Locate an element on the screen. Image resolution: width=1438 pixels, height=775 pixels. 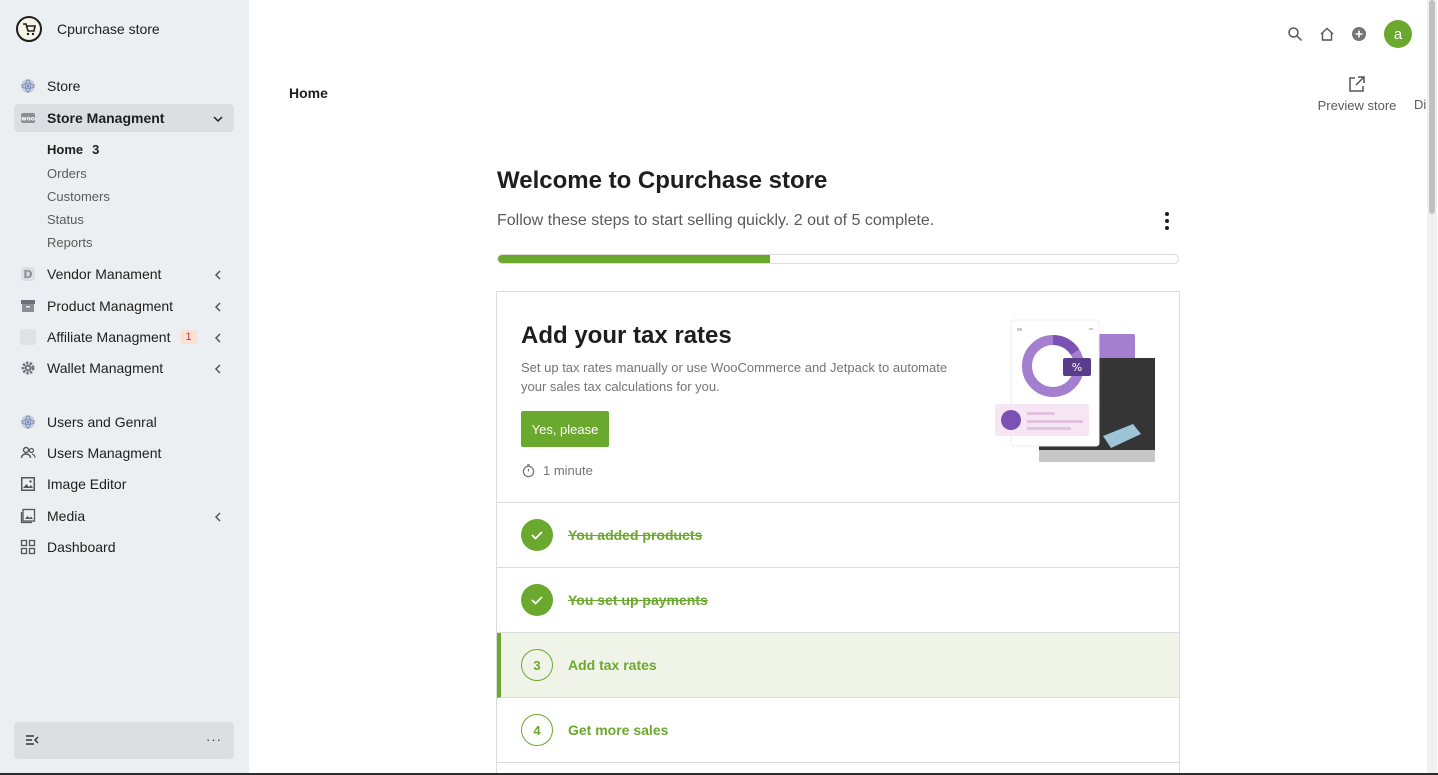
top-toolbar: a is located at coordinates (1342, 34).